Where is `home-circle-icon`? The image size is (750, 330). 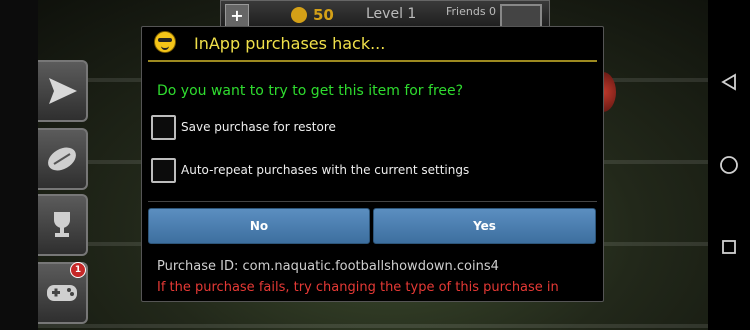
home-circle-icon is located at coordinates (729, 165).